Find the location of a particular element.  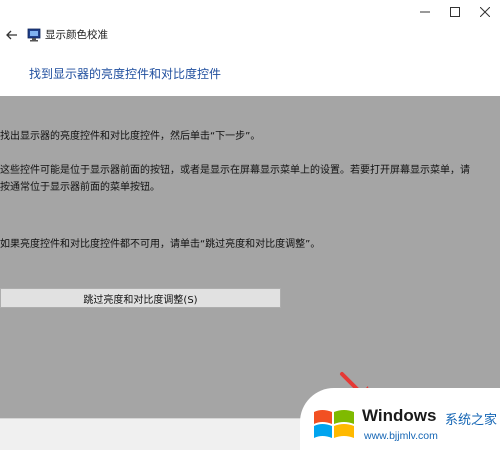

window-controls is located at coordinates (455, 12).